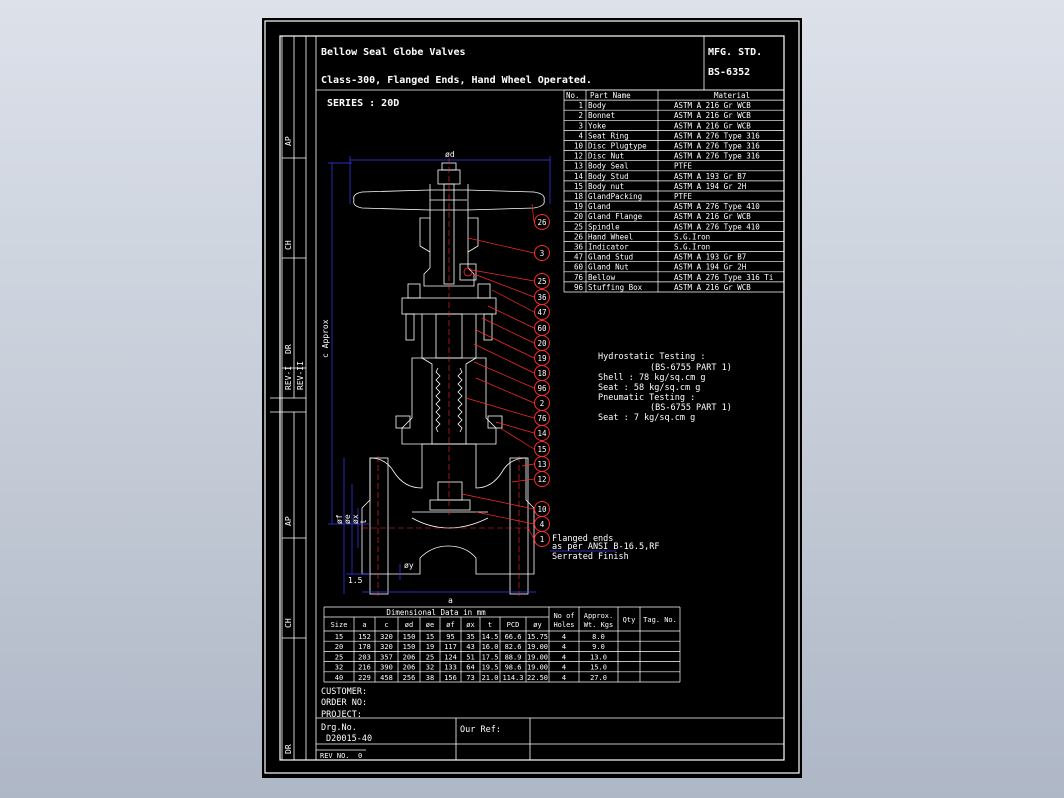 The image size is (1064, 798). Describe the element at coordinates (563, 616) in the screenshot. I see `dimension-extra-header: No of` at that location.